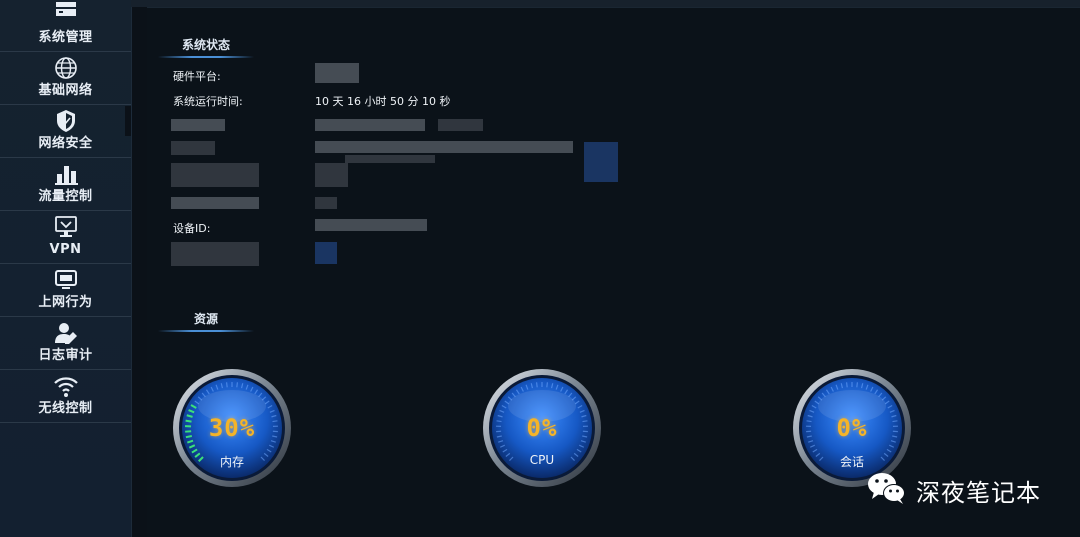 This screenshot has height=537, width=1080. Describe the element at coordinates (65, 26) in the screenshot. I see `sidebar-item-system-management: 系统管理` at that location.